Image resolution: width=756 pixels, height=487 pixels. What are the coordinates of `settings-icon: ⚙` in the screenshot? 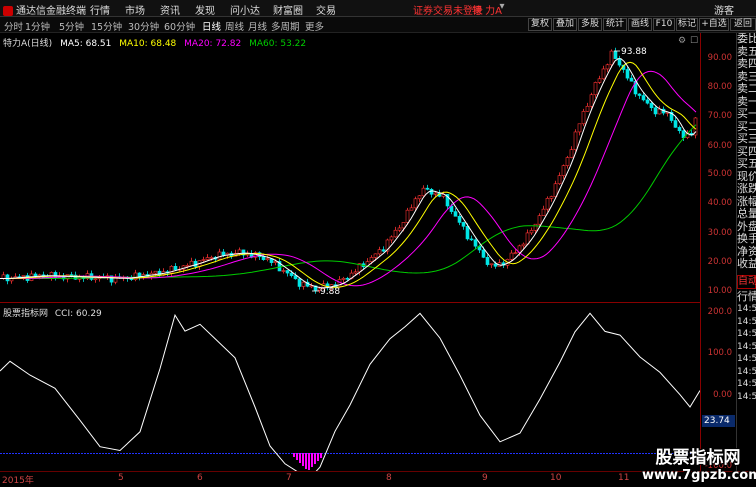 It's located at (682, 41).